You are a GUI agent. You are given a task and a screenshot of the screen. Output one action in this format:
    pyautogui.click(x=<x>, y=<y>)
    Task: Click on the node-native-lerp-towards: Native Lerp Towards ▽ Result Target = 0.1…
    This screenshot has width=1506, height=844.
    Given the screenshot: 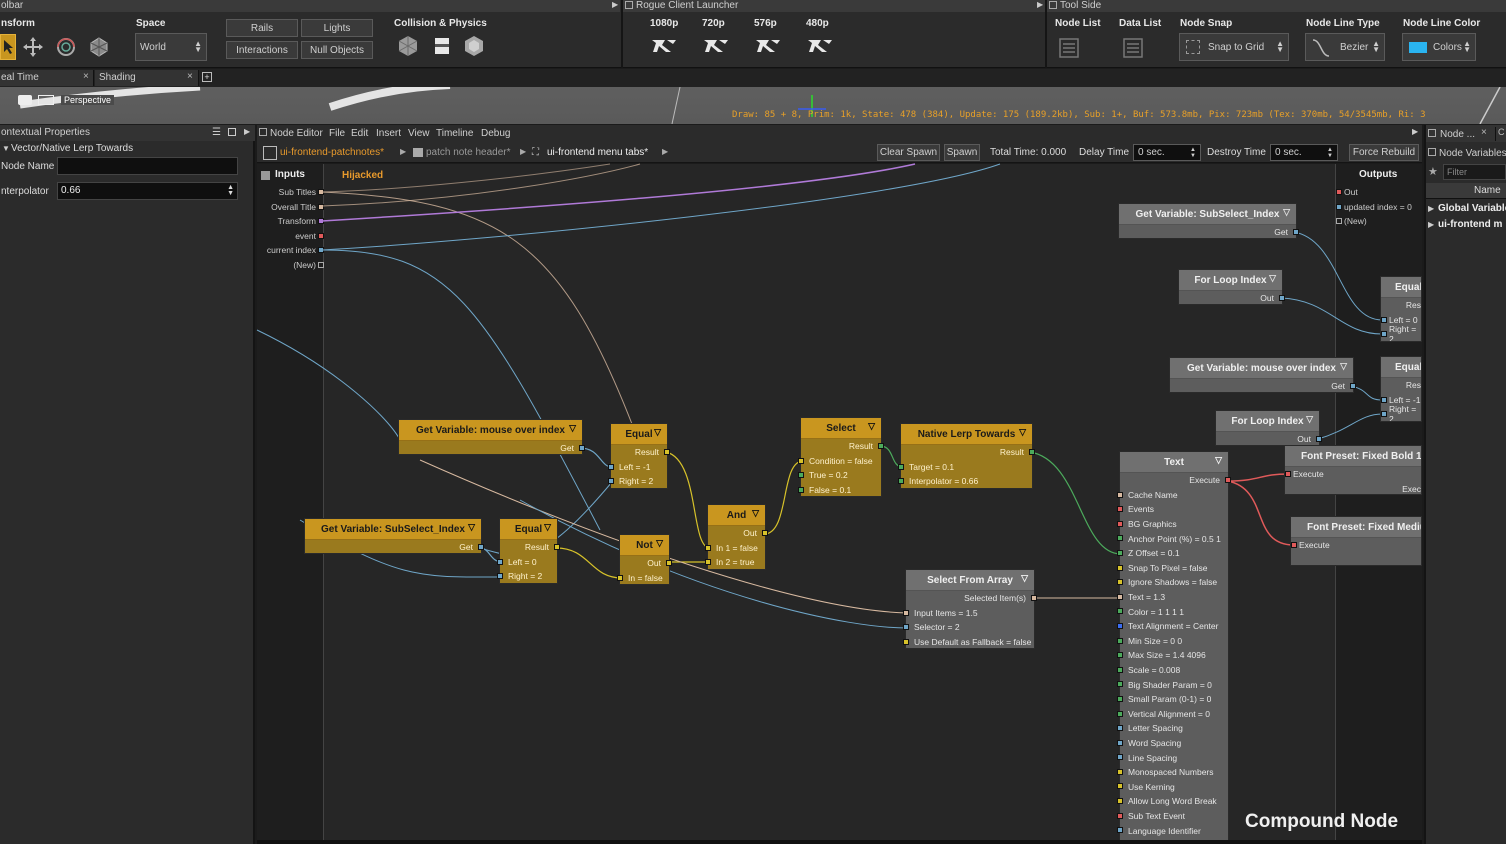 What is the action you would take?
    pyautogui.click(x=966, y=456)
    